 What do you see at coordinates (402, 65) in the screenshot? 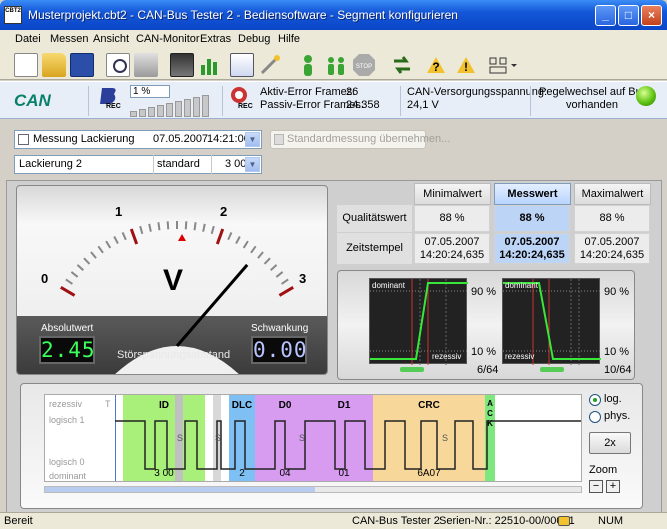
I see `refresh-icon` at bounding box center [402, 65].